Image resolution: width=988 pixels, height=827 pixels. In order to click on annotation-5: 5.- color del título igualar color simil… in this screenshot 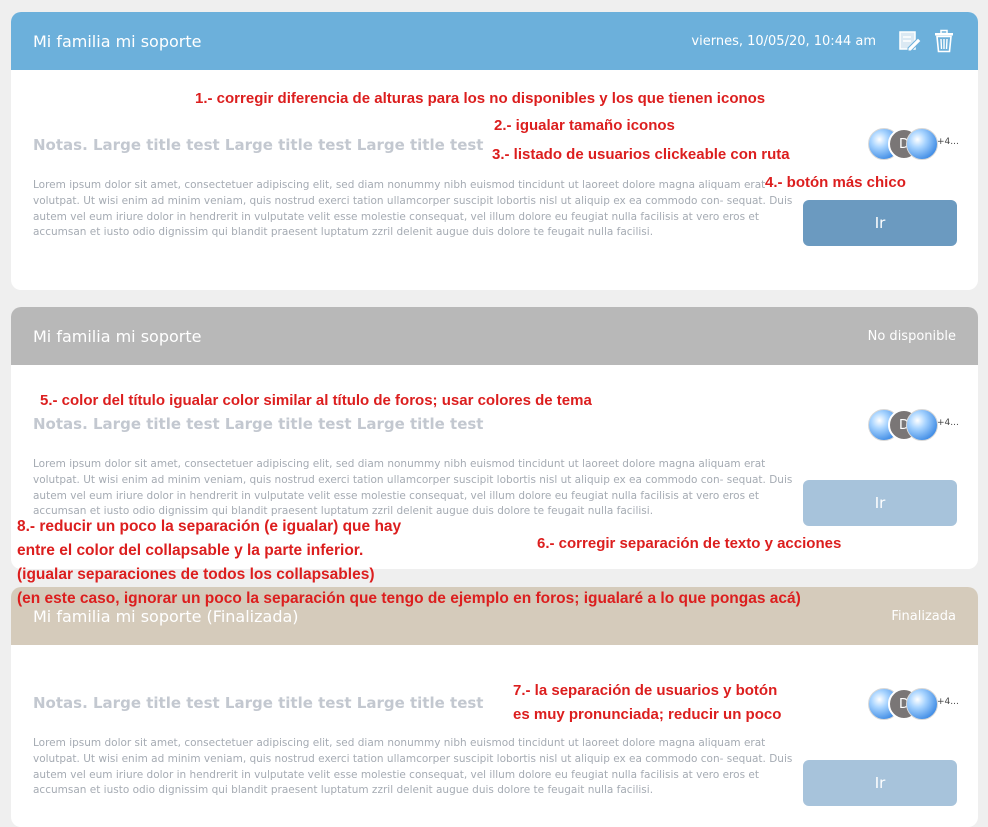, I will do `click(316, 400)`.